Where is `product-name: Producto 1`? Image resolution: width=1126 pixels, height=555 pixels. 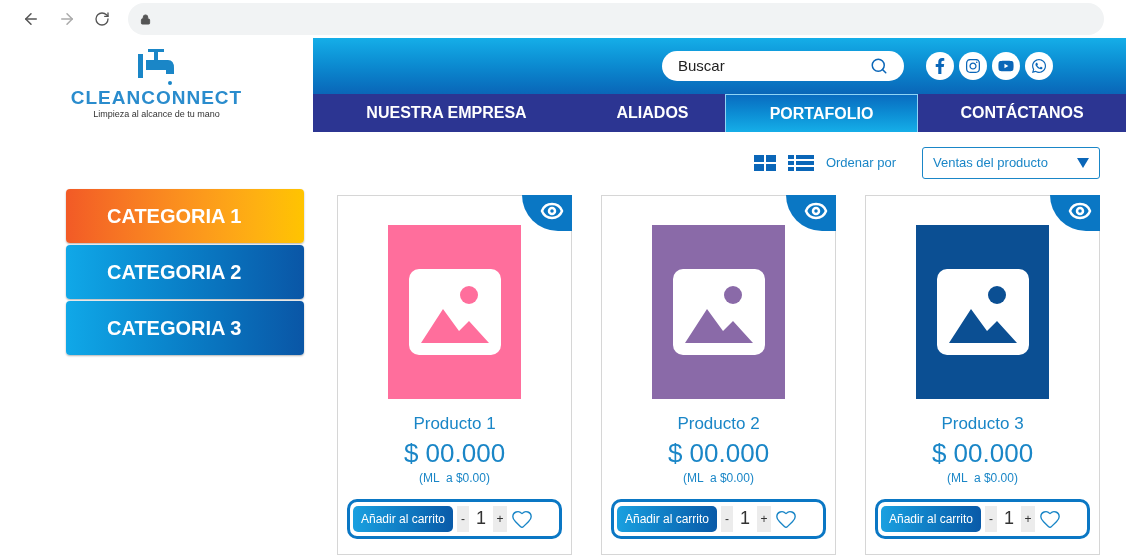
product-name: Producto 1 is located at coordinates (454, 424).